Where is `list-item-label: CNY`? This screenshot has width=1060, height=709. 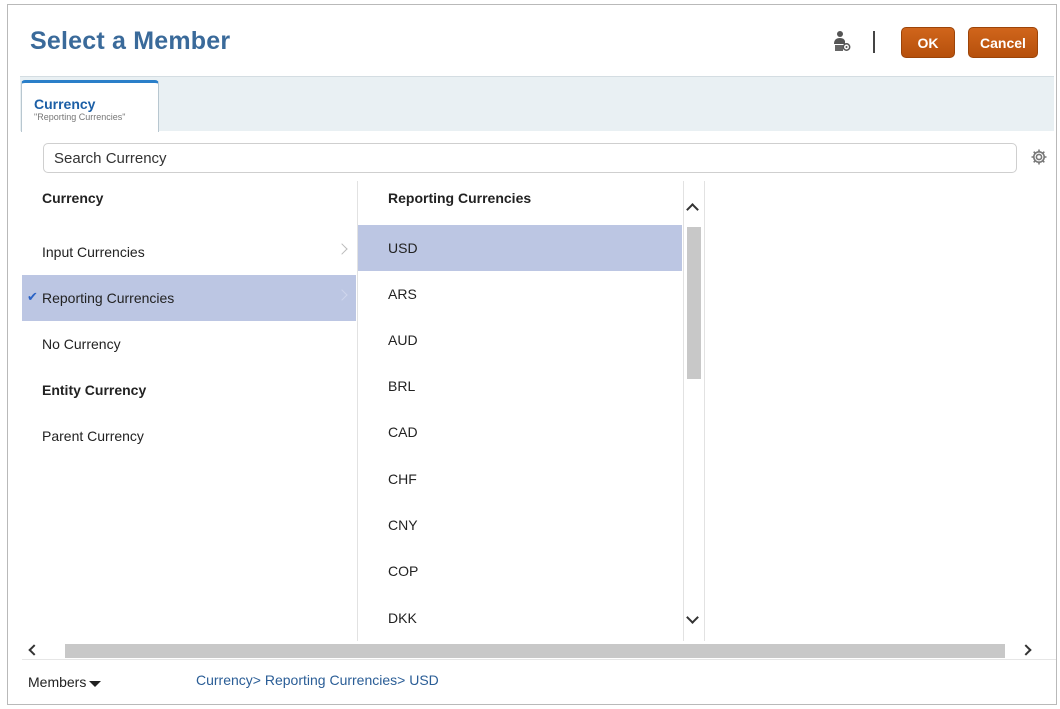
list-item-label: CNY is located at coordinates (403, 525).